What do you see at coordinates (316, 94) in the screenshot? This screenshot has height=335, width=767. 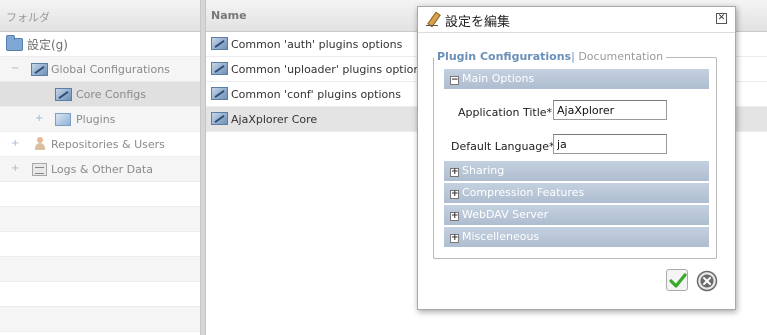 I see `list-item-label: Common 'conf' plugins options` at bounding box center [316, 94].